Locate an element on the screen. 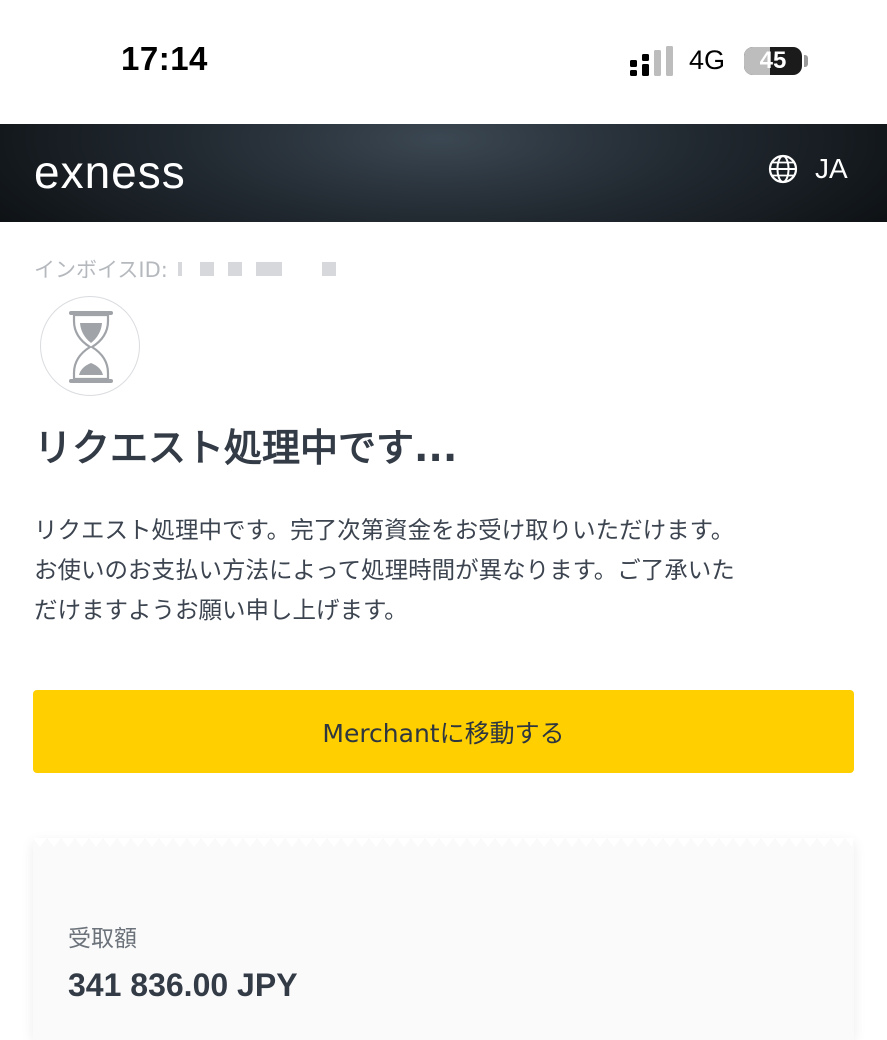 This screenshot has width=887, height=1040. exness-logo: exness is located at coordinates (110, 172).